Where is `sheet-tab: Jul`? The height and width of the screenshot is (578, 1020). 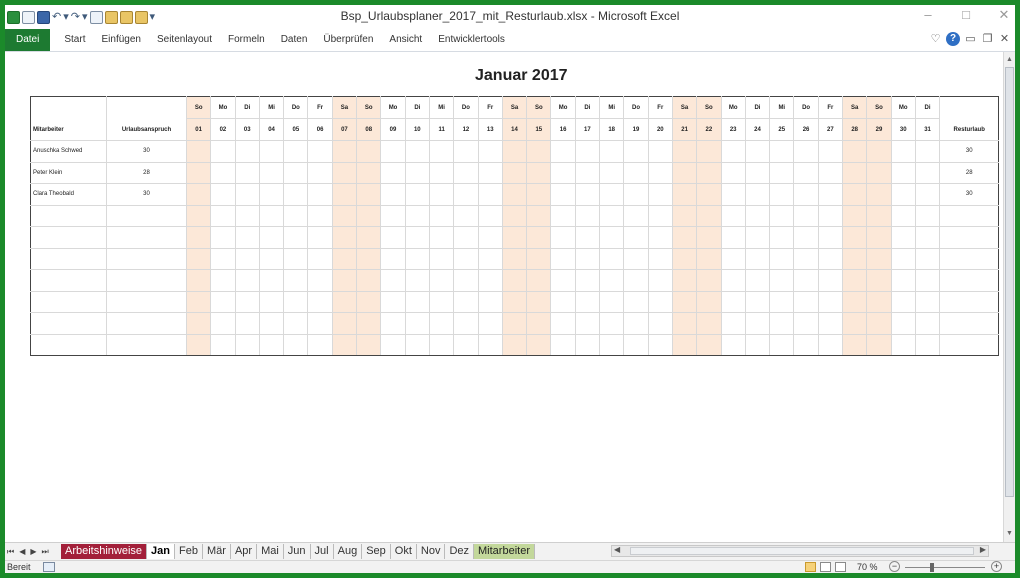 sheet-tab: Jul is located at coordinates (322, 551).